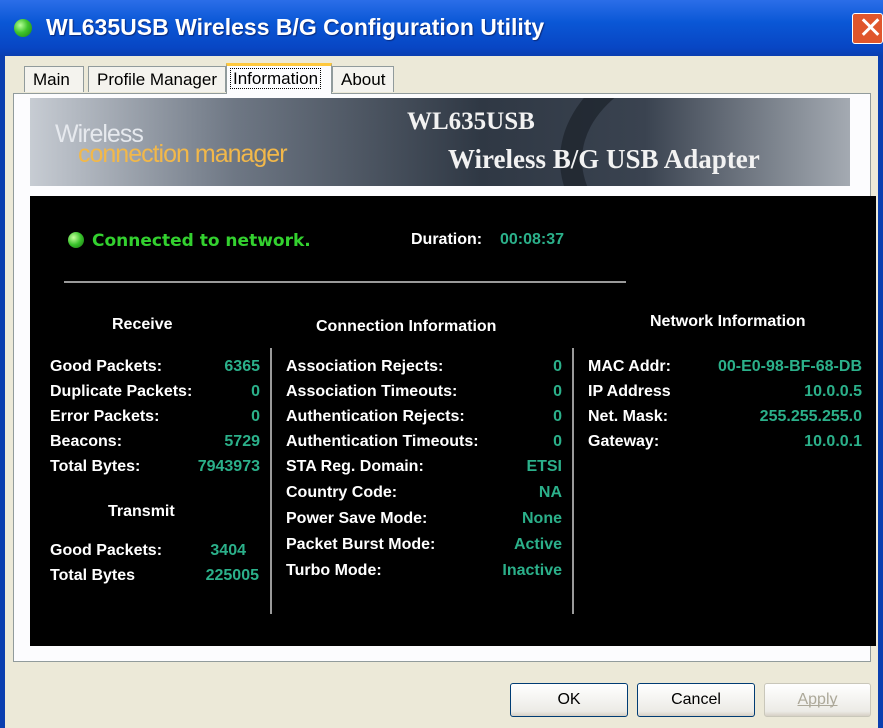 Image resolution: width=883 pixels, height=728 pixels. I want to click on separator-line, so click(345, 282).